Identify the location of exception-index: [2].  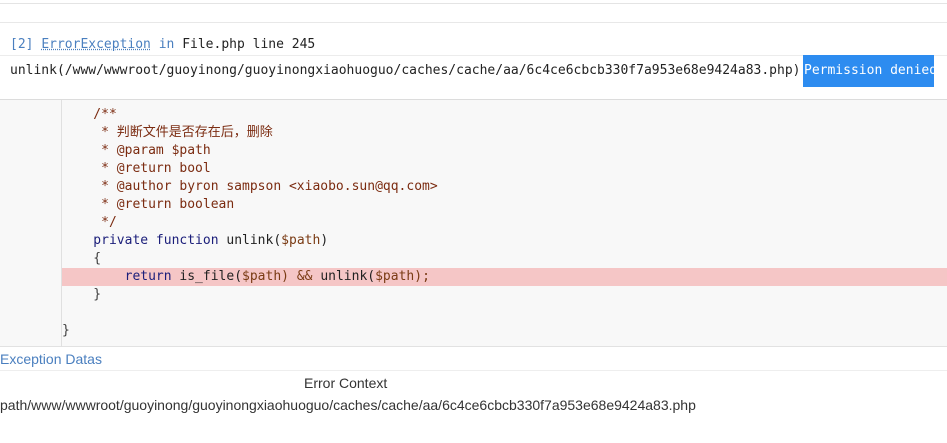
(22, 44).